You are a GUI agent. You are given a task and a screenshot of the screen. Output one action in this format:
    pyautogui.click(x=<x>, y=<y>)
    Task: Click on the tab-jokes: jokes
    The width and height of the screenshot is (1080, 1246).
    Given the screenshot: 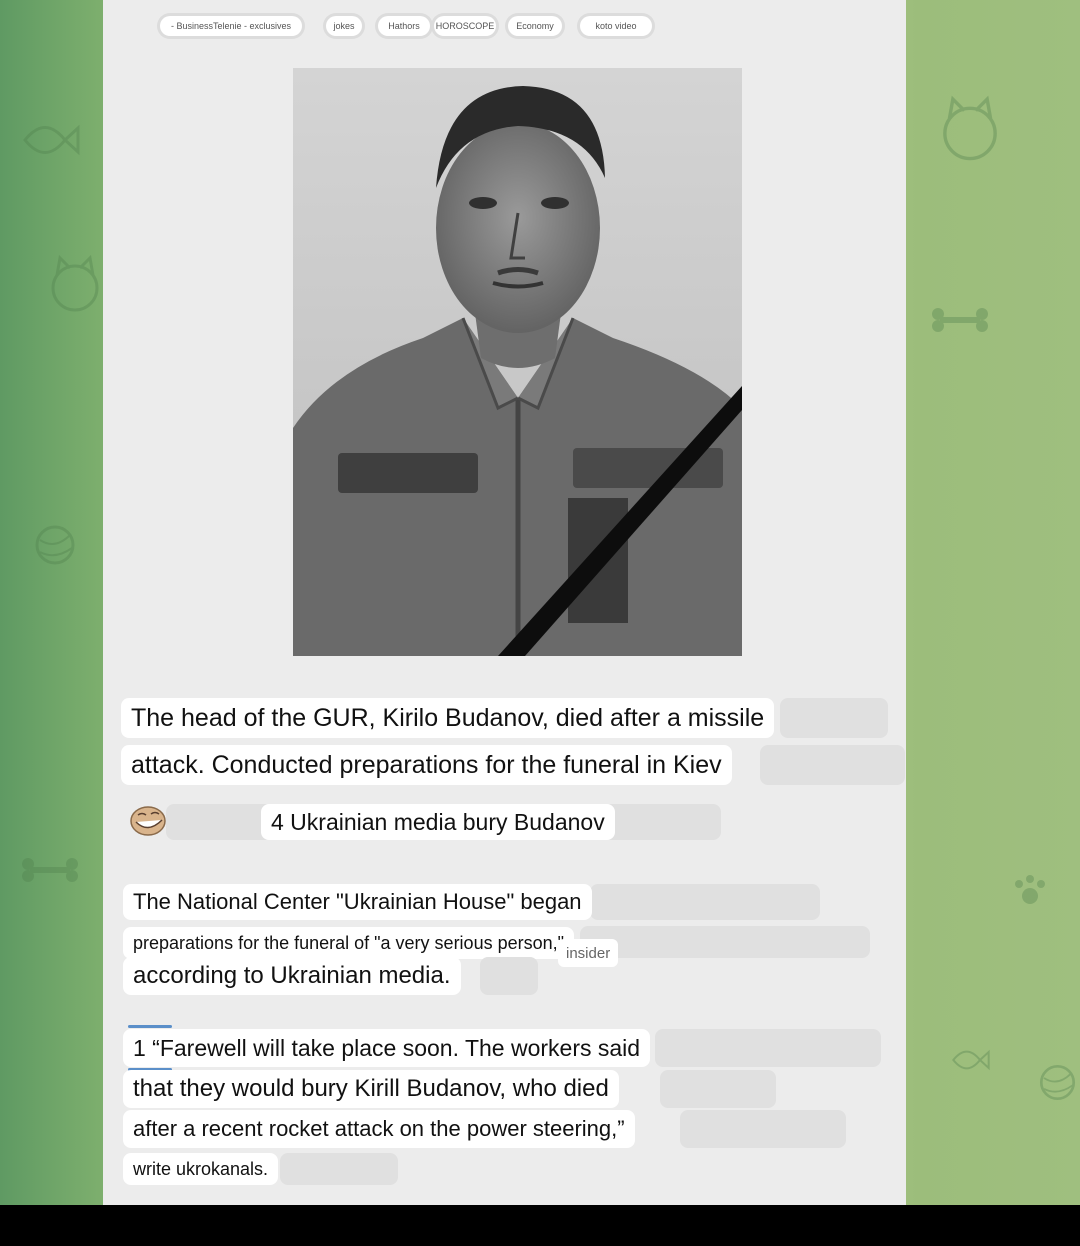 What is the action you would take?
    pyautogui.click(x=344, y=26)
    